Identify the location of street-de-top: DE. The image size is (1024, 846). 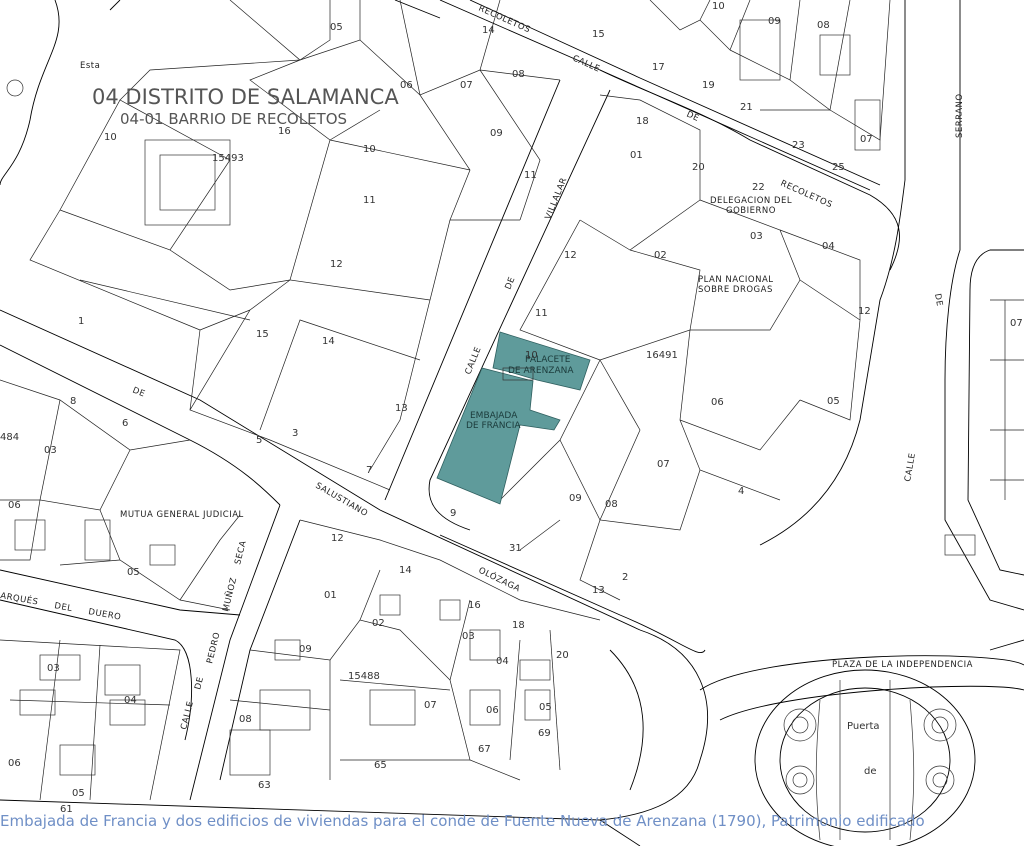
(693, 117).